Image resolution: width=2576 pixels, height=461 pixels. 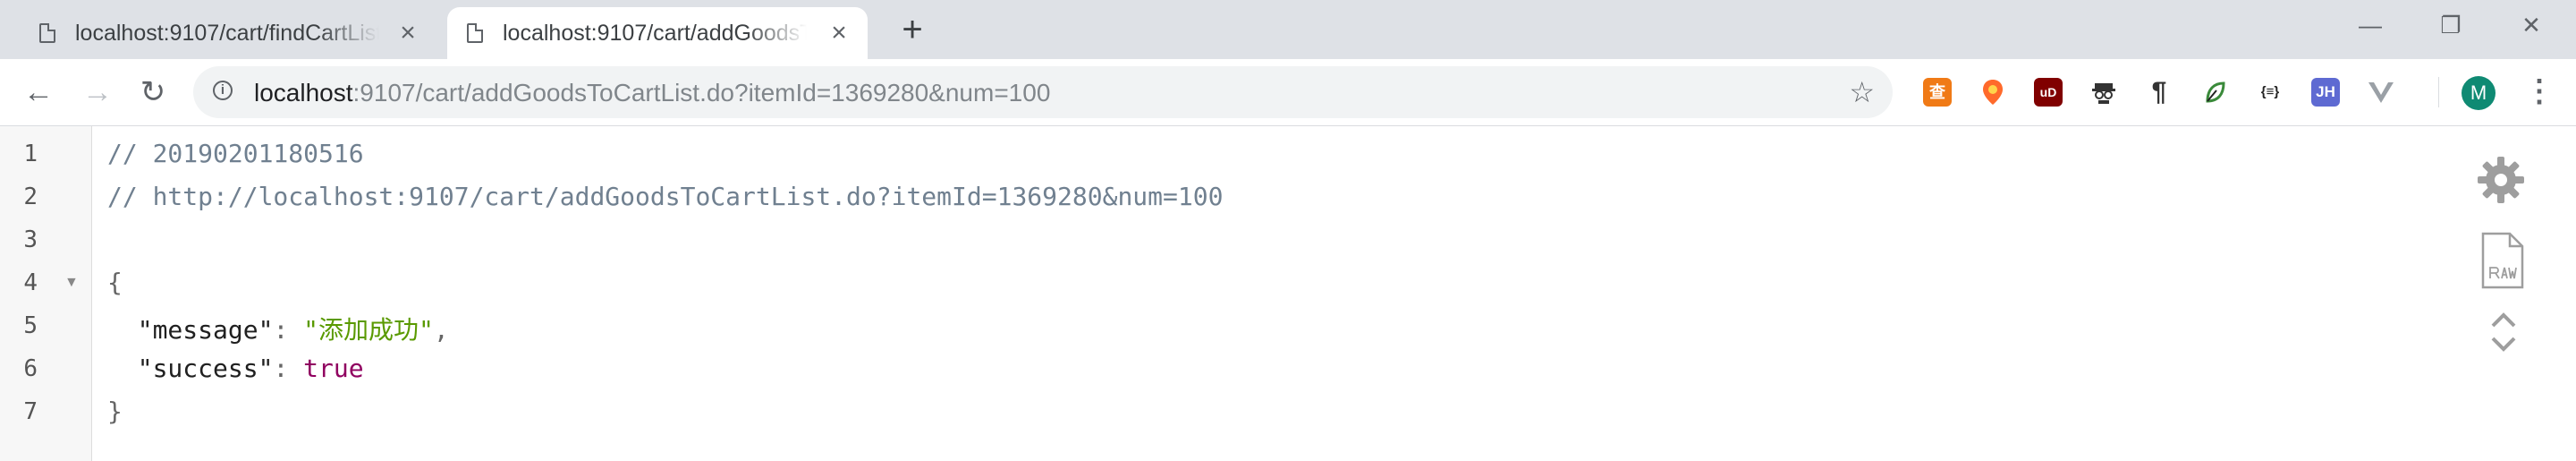 I want to click on toolbar-separator, so click(x=2438, y=92).